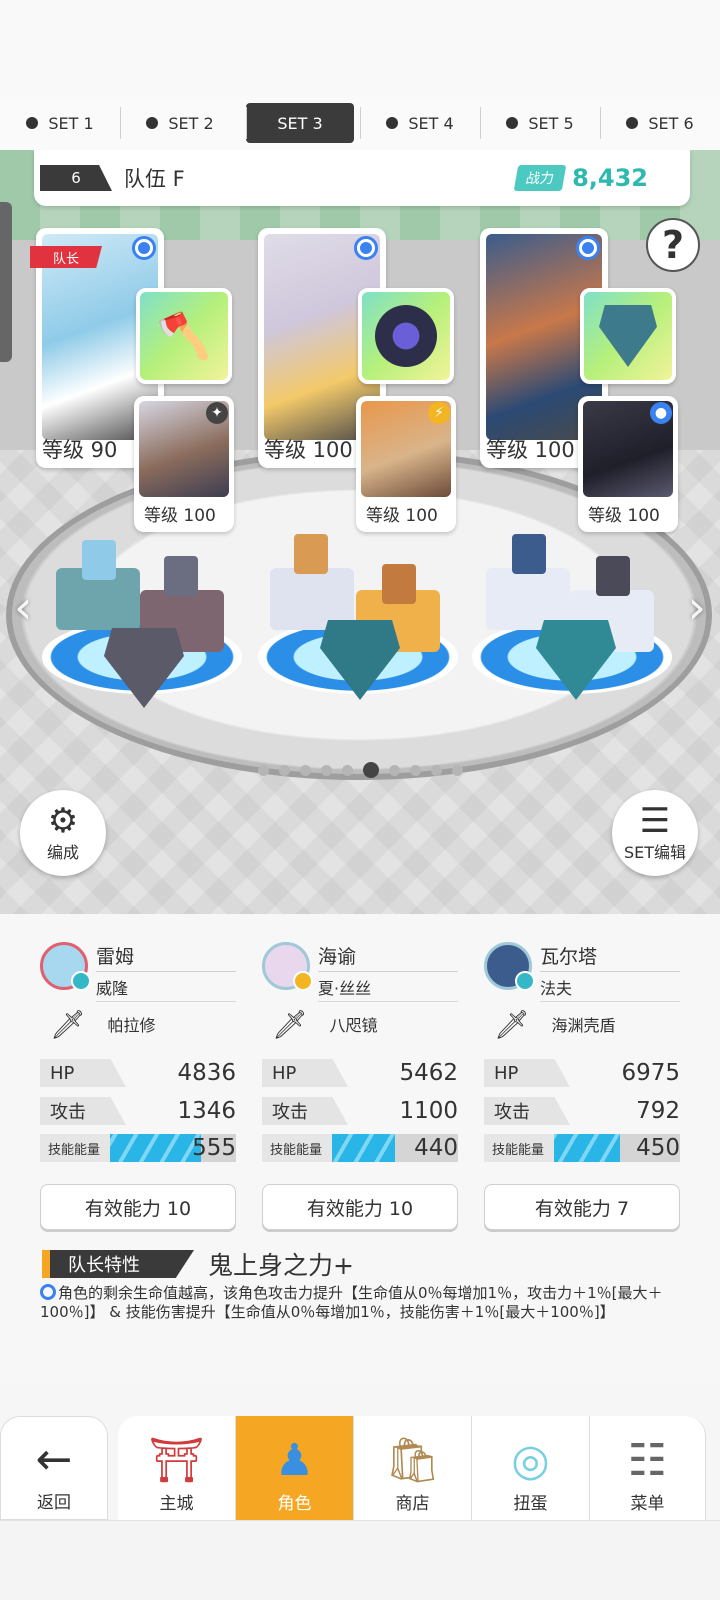  What do you see at coordinates (177, 1468) in the screenshot?
I see `nav-item-castle: ⛩ 主城` at bounding box center [177, 1468].